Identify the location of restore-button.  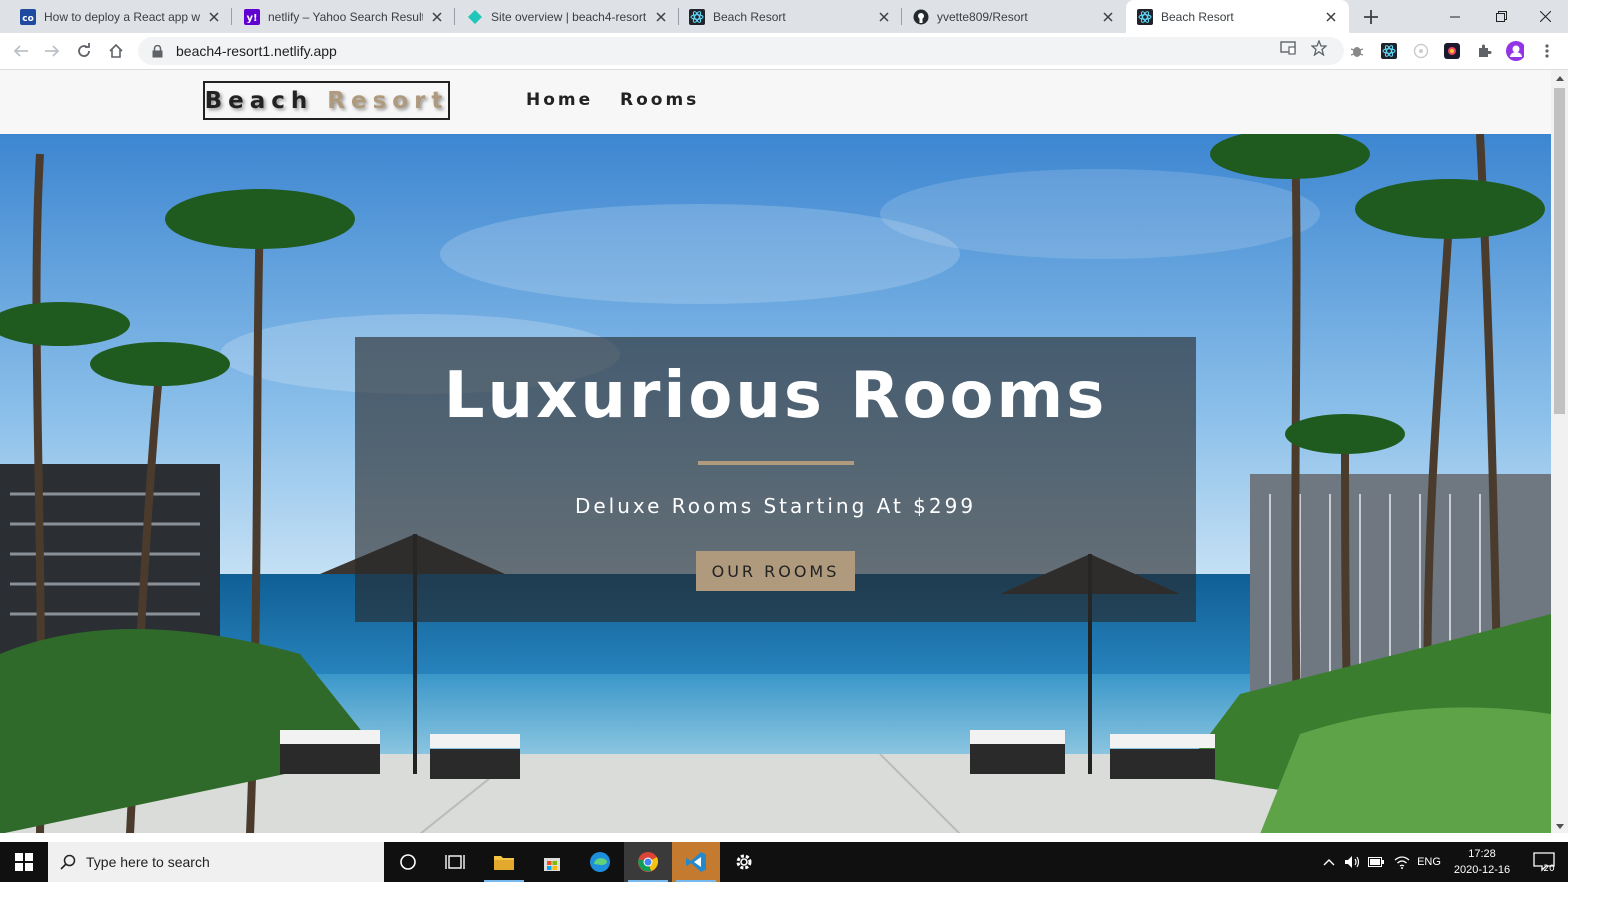
(1501, 16).